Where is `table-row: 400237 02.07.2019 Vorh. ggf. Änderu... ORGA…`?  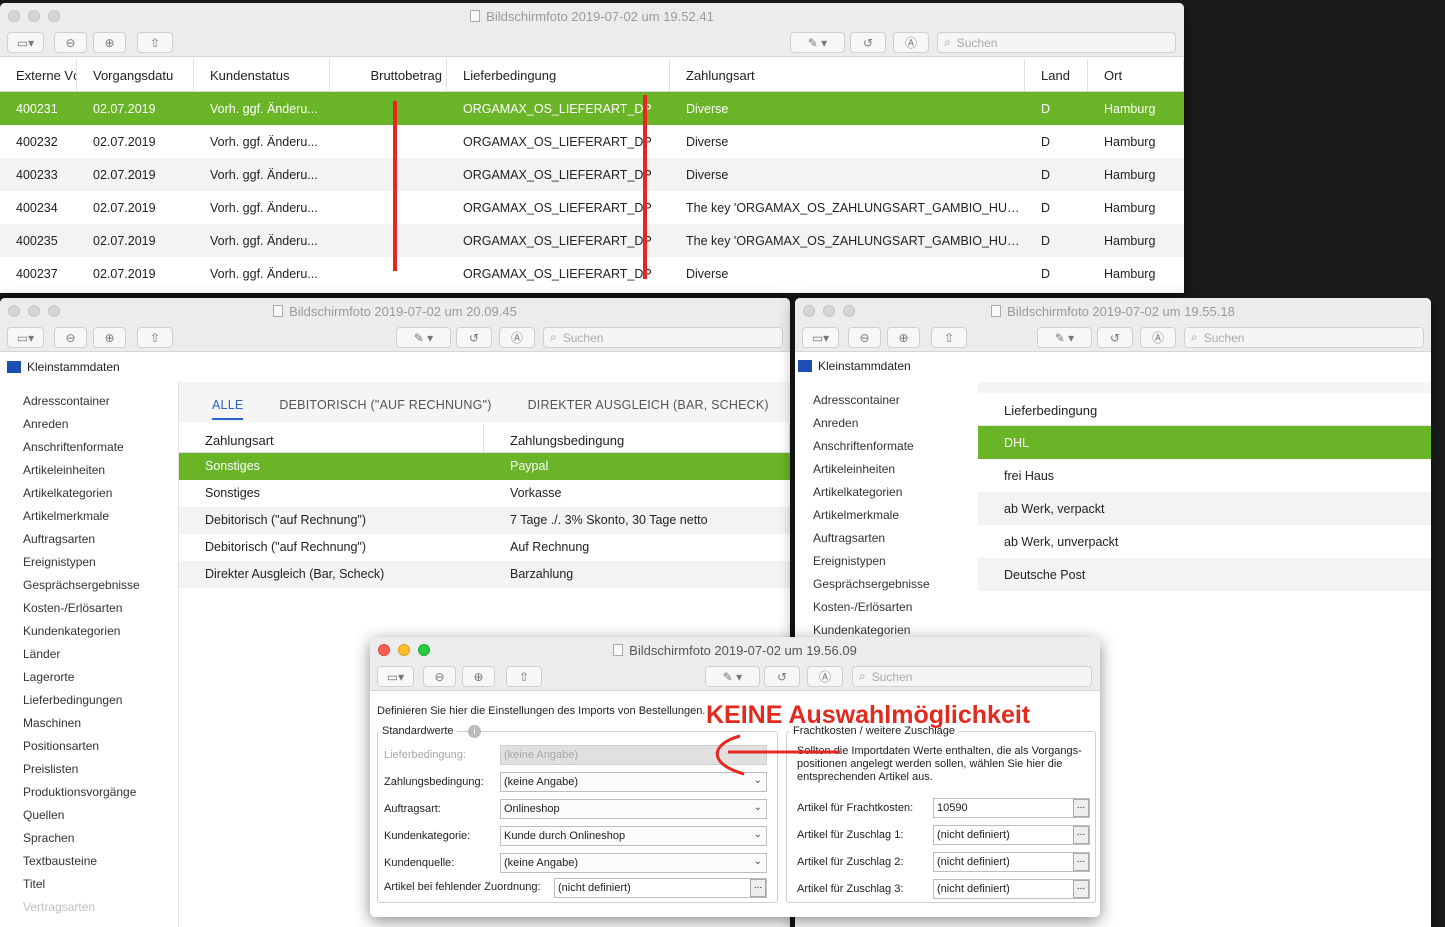
table-row: 400237 02.07.2019 Vorh. ggf. Änderu... ORGA… is located at coordinates (592, 273).